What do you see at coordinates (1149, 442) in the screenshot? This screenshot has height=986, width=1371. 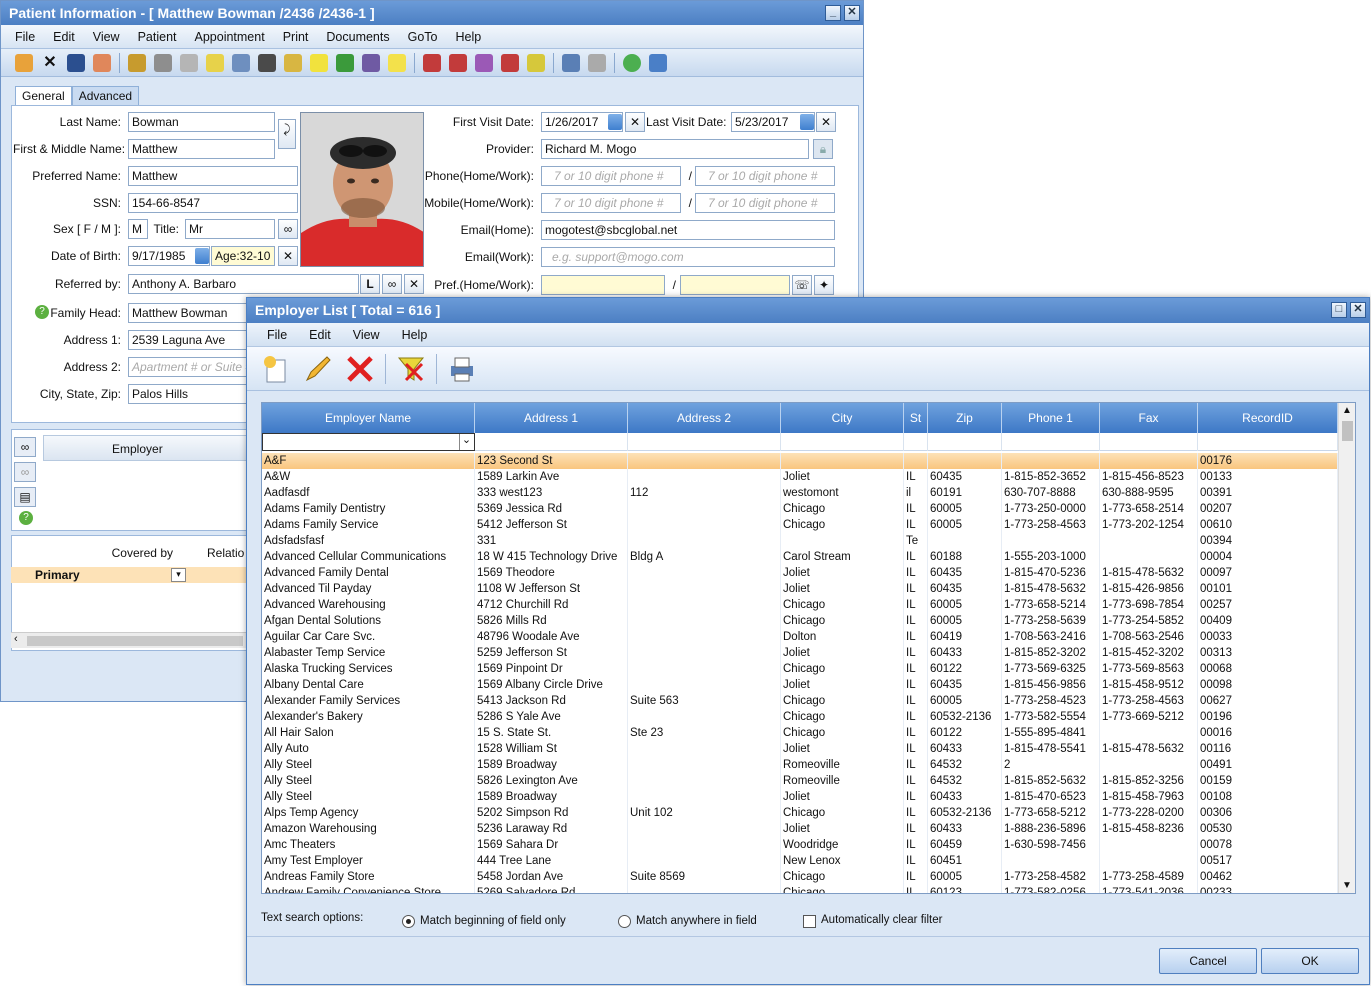 I see `filter-cell-fax` at bounding box center [1149, 442].